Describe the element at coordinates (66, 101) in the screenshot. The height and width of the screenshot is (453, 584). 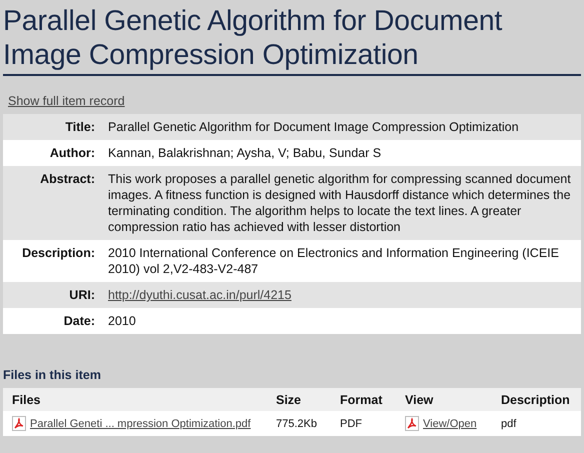
I see `full-record-link: Show full item record` at that location.